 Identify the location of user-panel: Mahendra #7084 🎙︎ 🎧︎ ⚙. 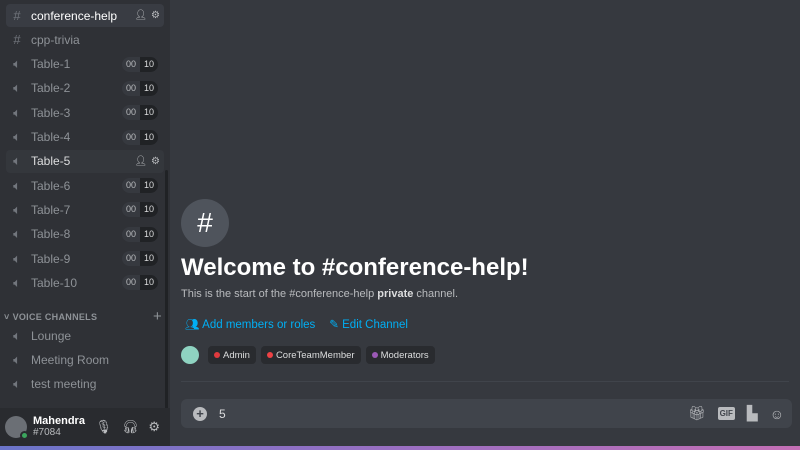
(85, 427).